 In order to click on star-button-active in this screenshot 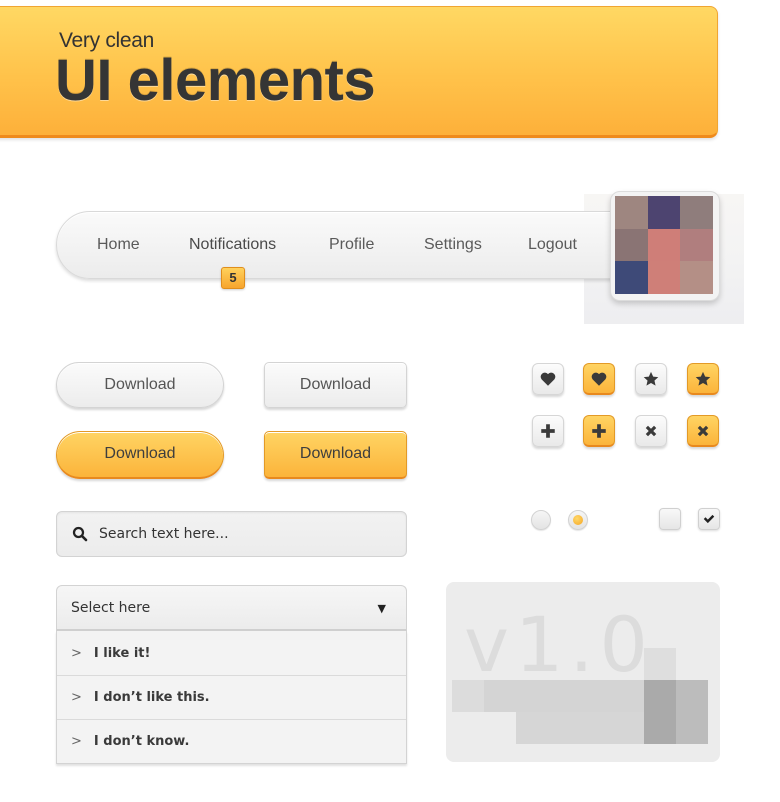, I will do `click(703, 379)`.